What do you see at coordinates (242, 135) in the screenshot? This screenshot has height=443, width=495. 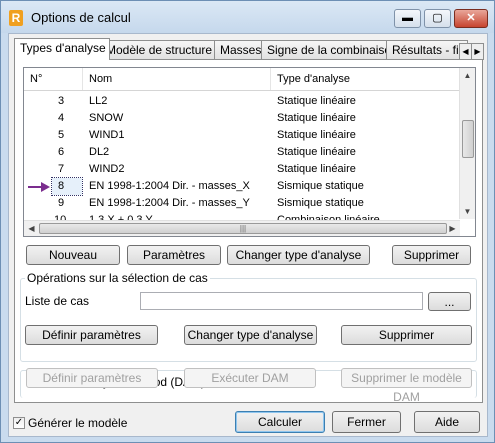 I see `list-row: 5 WIND1 Statique linéaire` at bounding box center [242, 135].